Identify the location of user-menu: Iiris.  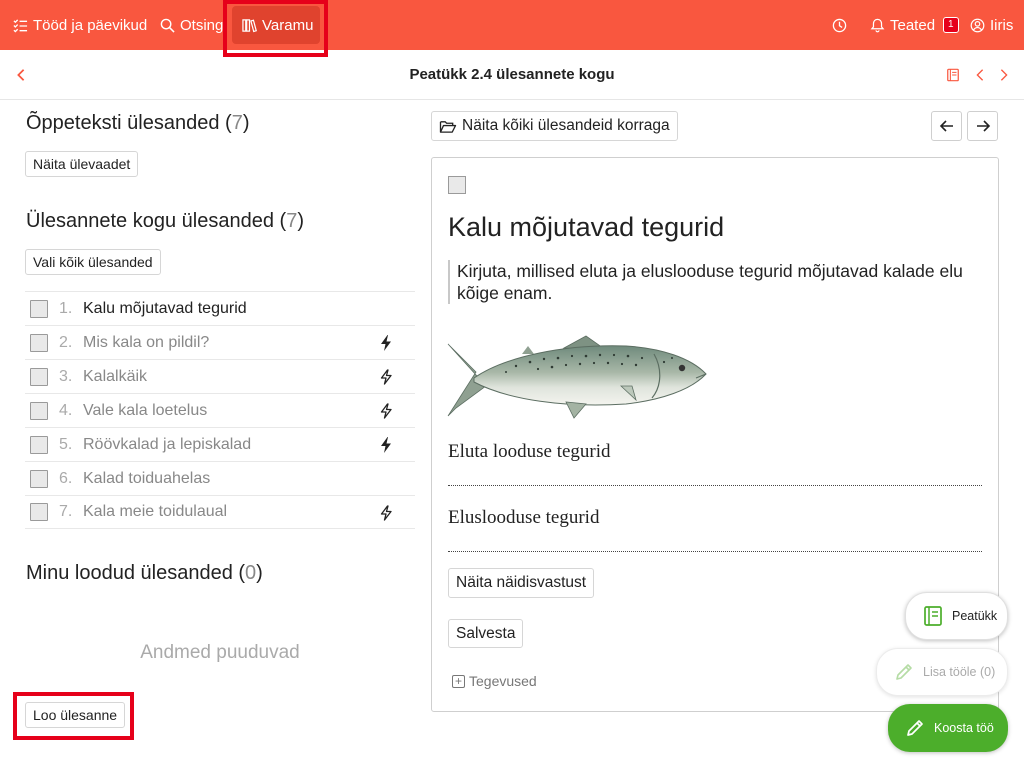
(991, 25).